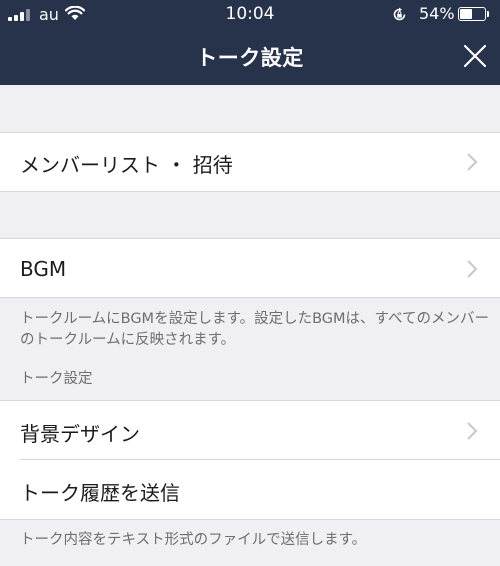 This screenshot has width=500, height=566. What do you see at coordinates (250, 58) in the screenshot?
I see `page-title: トーク設定` at bounding box center [250, 58].